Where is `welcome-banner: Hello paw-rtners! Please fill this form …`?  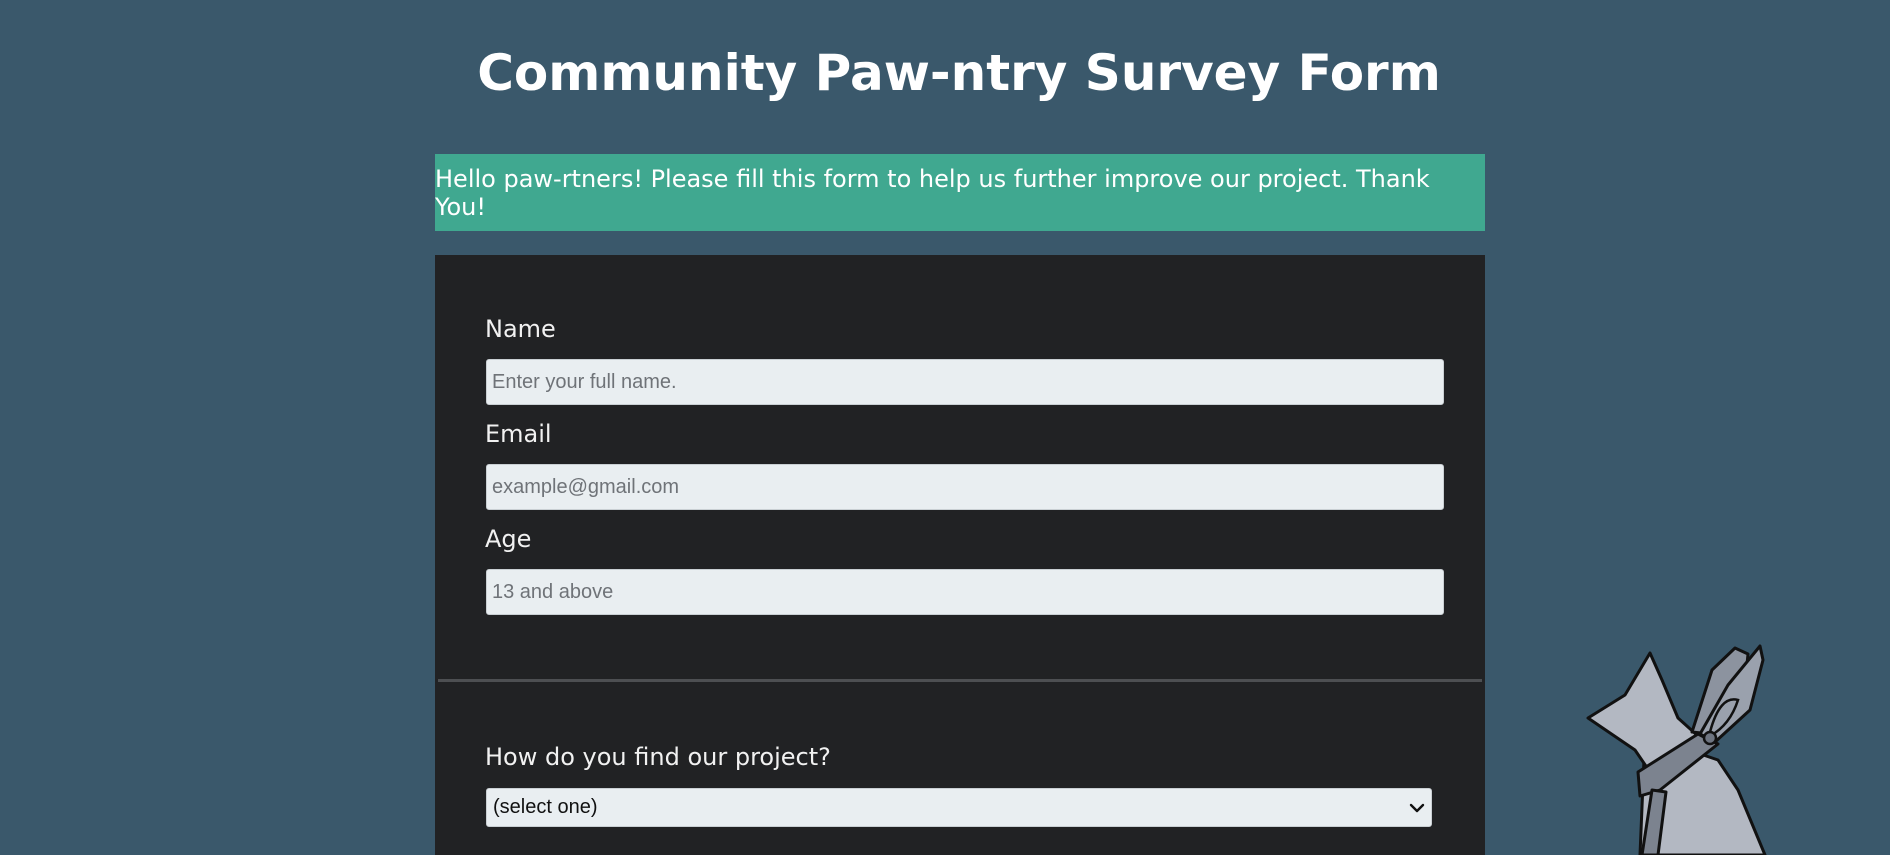 welcome-banner: Hello paw-rtners! Please fill this form … is located at coordinates (960, 192).